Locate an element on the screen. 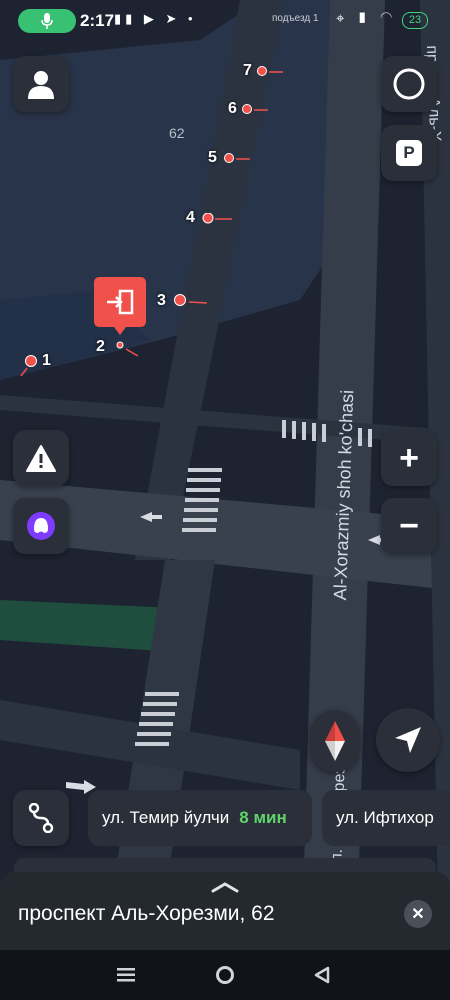  entrance-pin is located at coordinates (120, 306).